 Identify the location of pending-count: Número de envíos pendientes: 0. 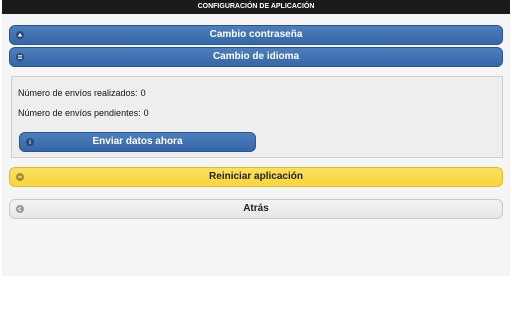
(83, 113).